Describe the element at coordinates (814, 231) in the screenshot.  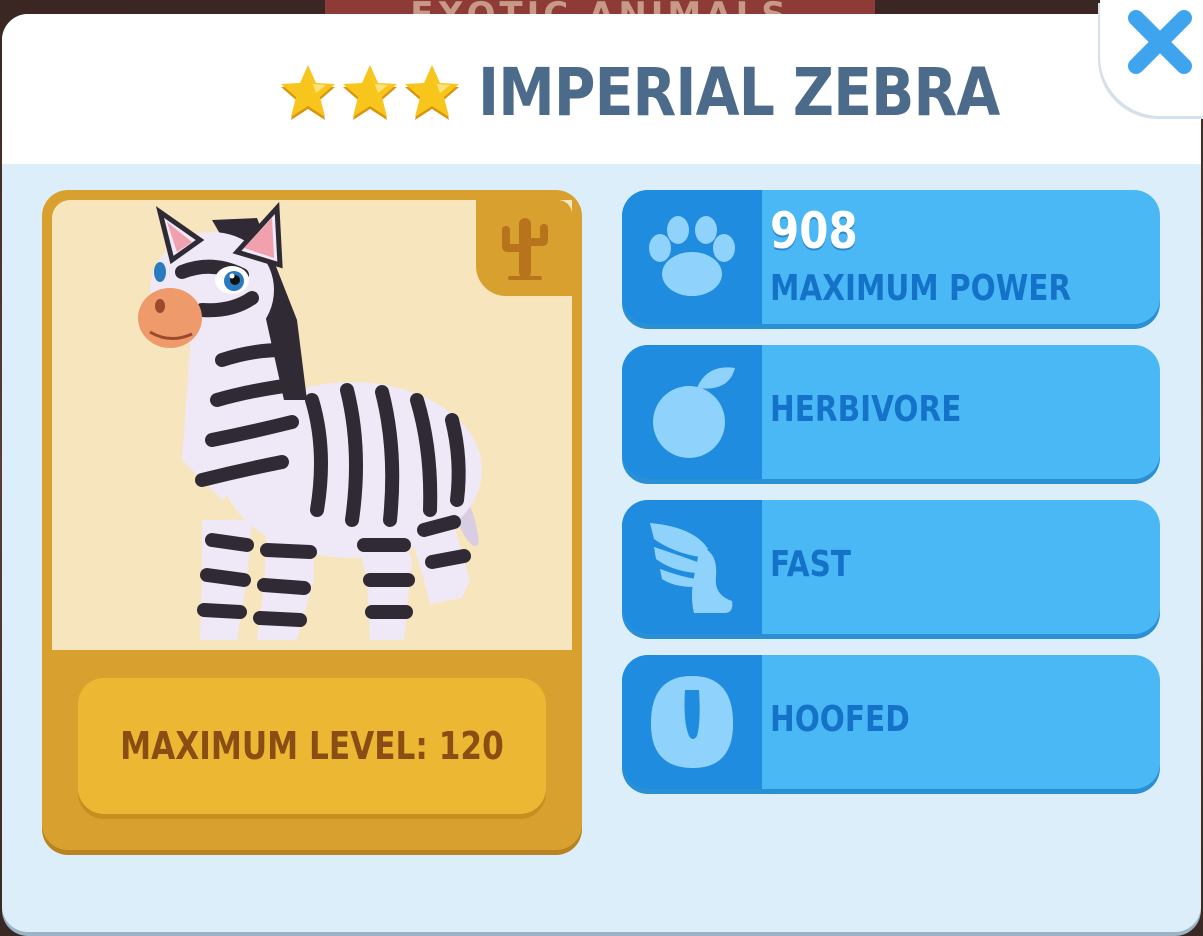
I see `power-value: 908` at that location.